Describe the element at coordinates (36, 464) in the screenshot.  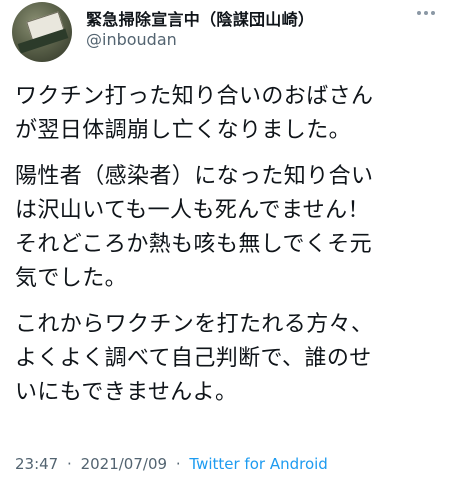
I see `tweet-time: 23:47` at that location.